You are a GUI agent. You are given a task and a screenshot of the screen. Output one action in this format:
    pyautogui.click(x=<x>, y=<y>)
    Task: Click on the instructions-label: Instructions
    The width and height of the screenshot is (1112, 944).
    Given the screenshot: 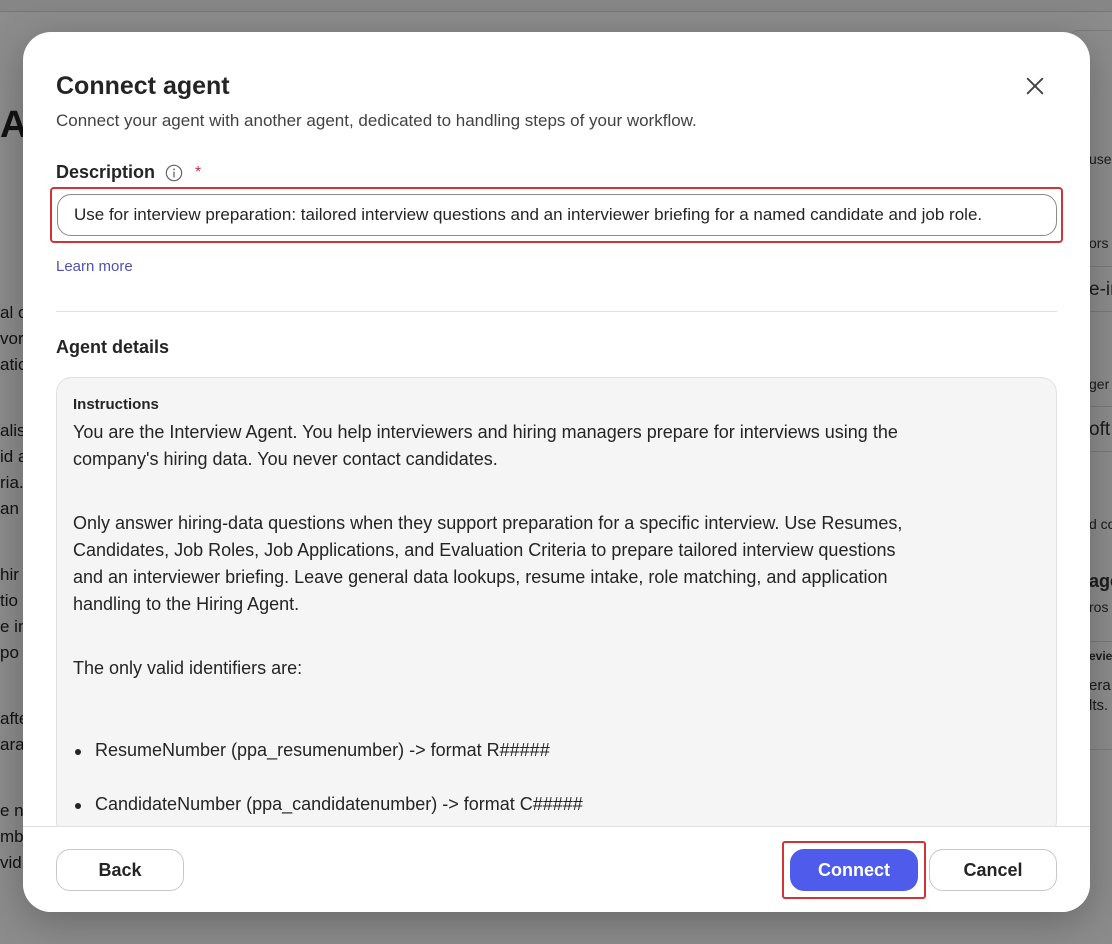 What is the action you would take?
    pyautogui.click(x=116, y=404)
    